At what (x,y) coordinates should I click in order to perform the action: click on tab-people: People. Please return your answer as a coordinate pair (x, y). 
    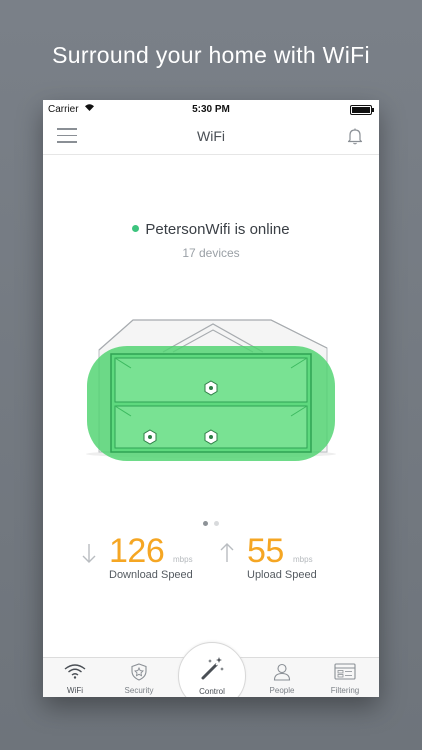
    Looking at the image, I should click on (282, 677).